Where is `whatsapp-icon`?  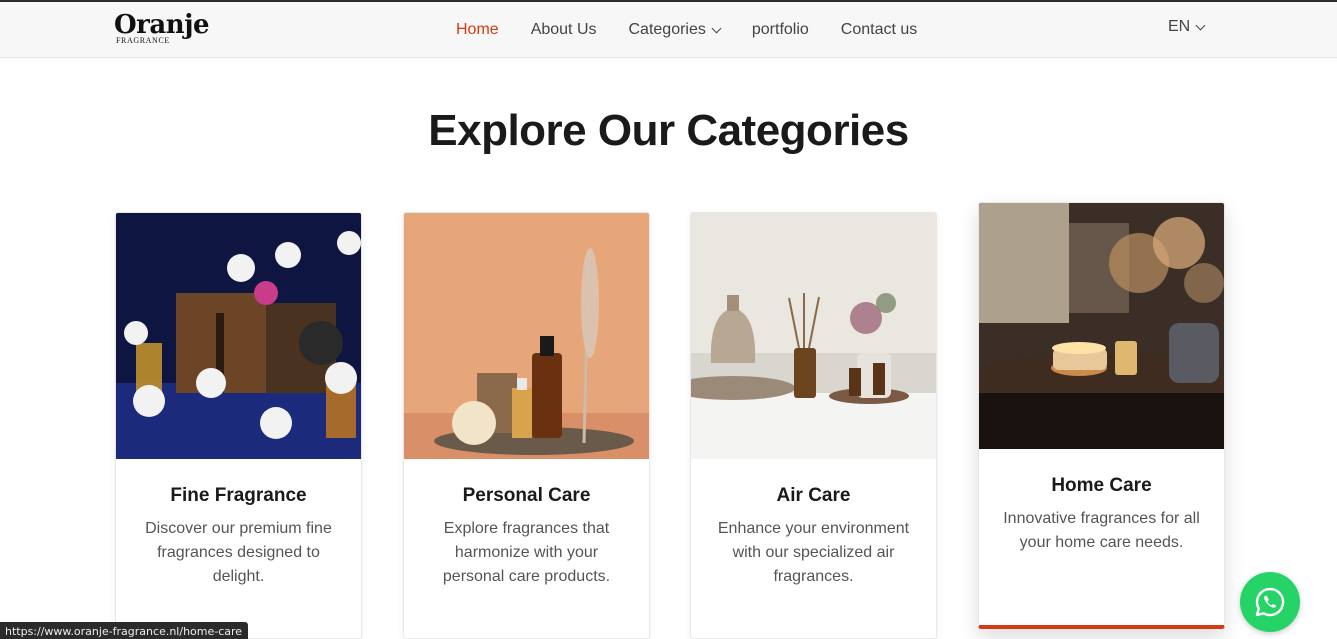 whatsapp-icon is located at coordinates (1270, 602).